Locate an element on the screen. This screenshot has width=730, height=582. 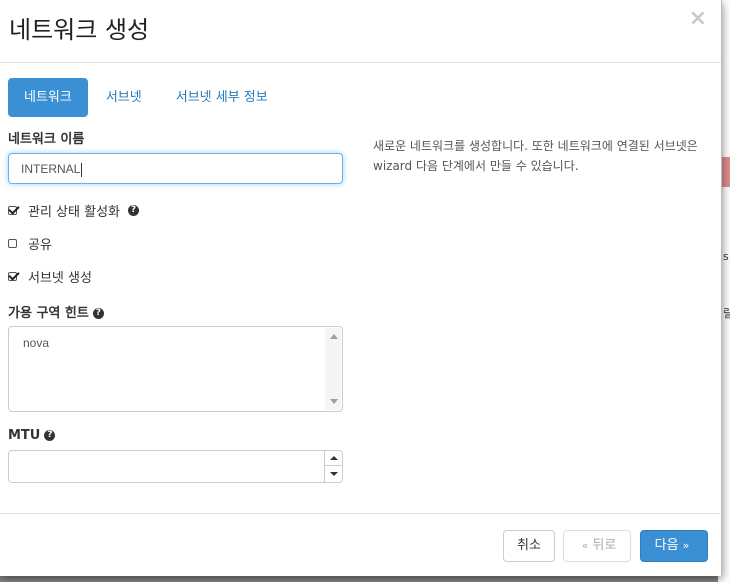
az-hints-listbox: nova is located at coordinates (175, 369).